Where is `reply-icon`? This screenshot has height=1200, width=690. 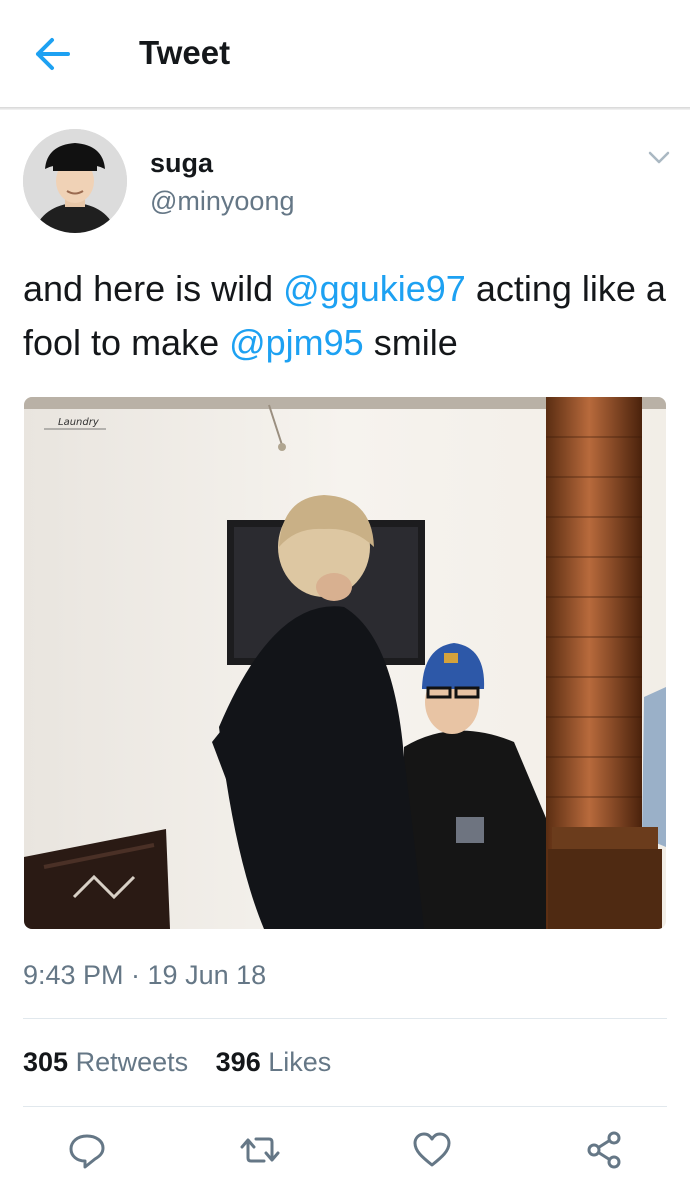
reply-icon is located at coordinates (87, 1150).